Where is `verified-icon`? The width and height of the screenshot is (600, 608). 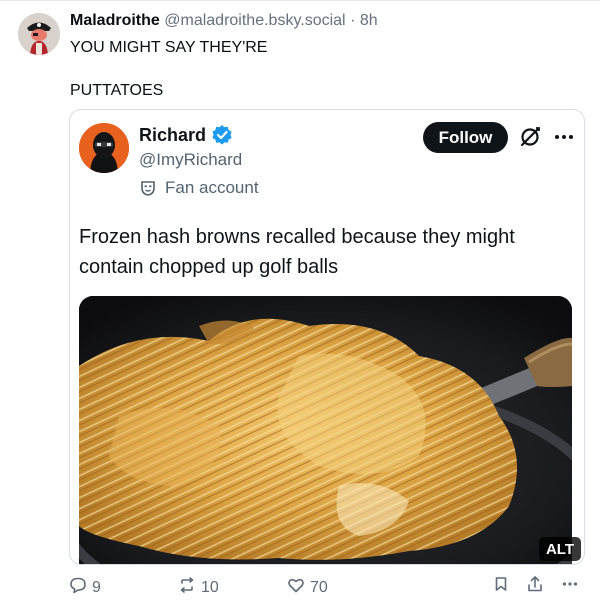 verified-icon is located at coordinates (222, 135).